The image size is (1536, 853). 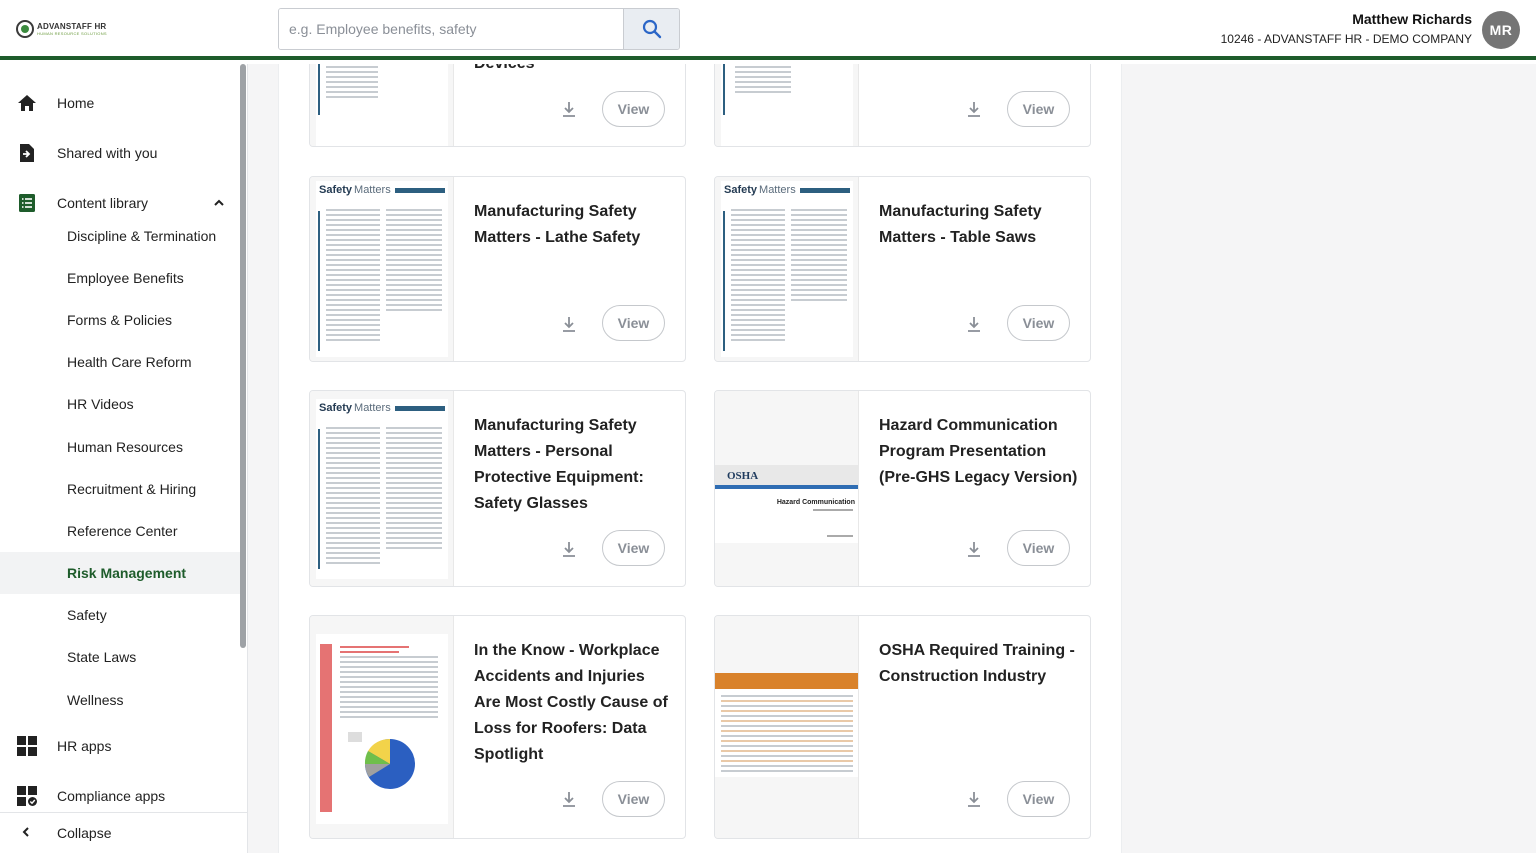 I want to click on logo-mark-icon, so click(x=25, y=29).